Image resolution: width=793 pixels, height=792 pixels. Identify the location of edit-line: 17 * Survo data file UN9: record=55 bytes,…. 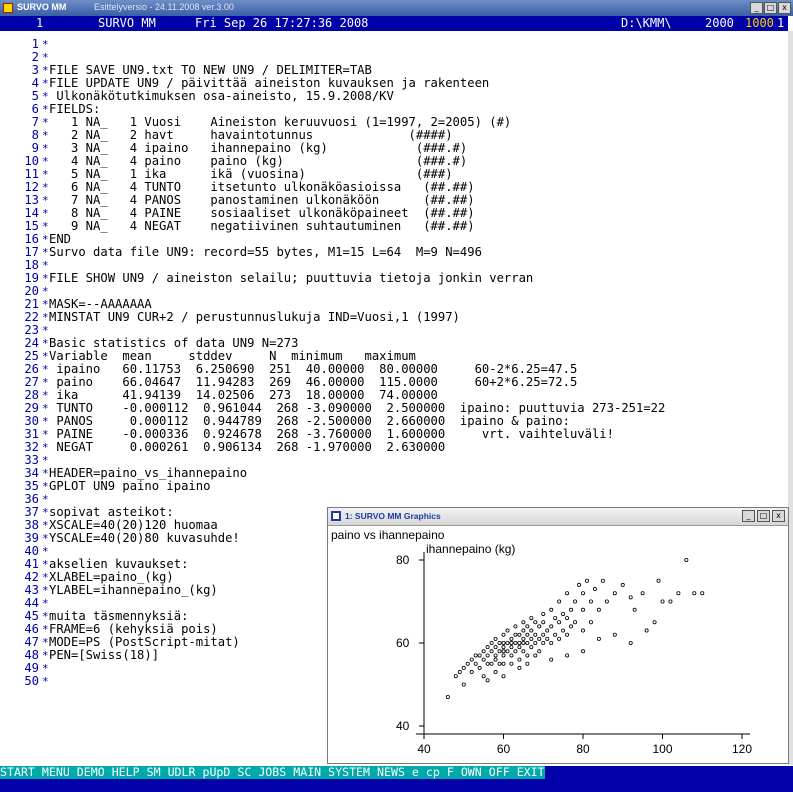
(393, 253).